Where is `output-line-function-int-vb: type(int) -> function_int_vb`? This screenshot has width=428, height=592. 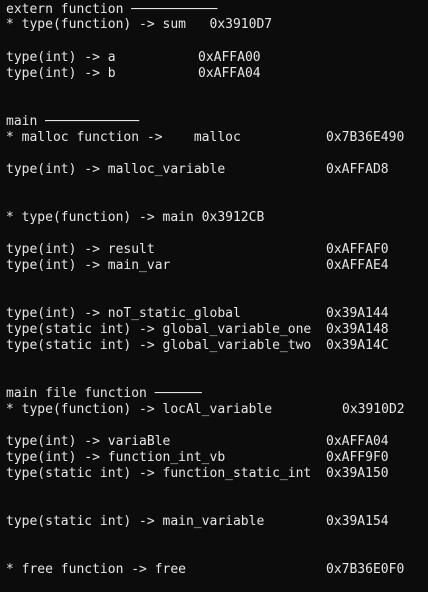
output-line-function-int-vb: type(int) -> function_int_vb is located at coordinates (116, 457).